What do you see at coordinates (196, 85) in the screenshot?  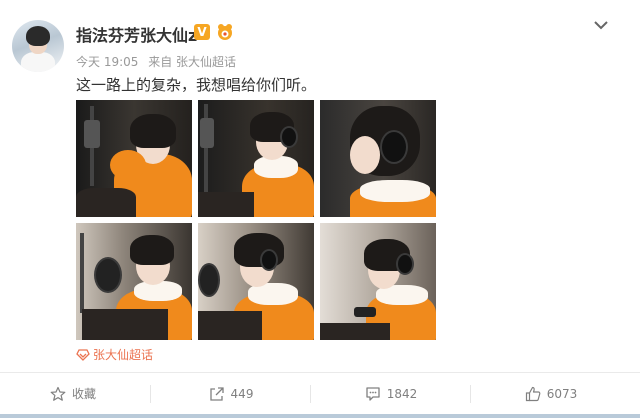 I see `post-text: 这一路上的复杂，我想唱给你们听。` at bounding box center [196, 85].